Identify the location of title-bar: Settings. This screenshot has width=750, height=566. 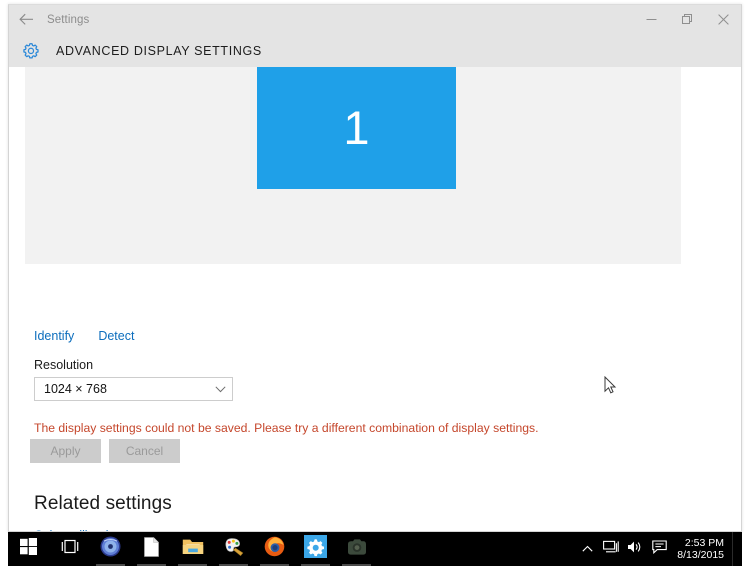
(375, 19).